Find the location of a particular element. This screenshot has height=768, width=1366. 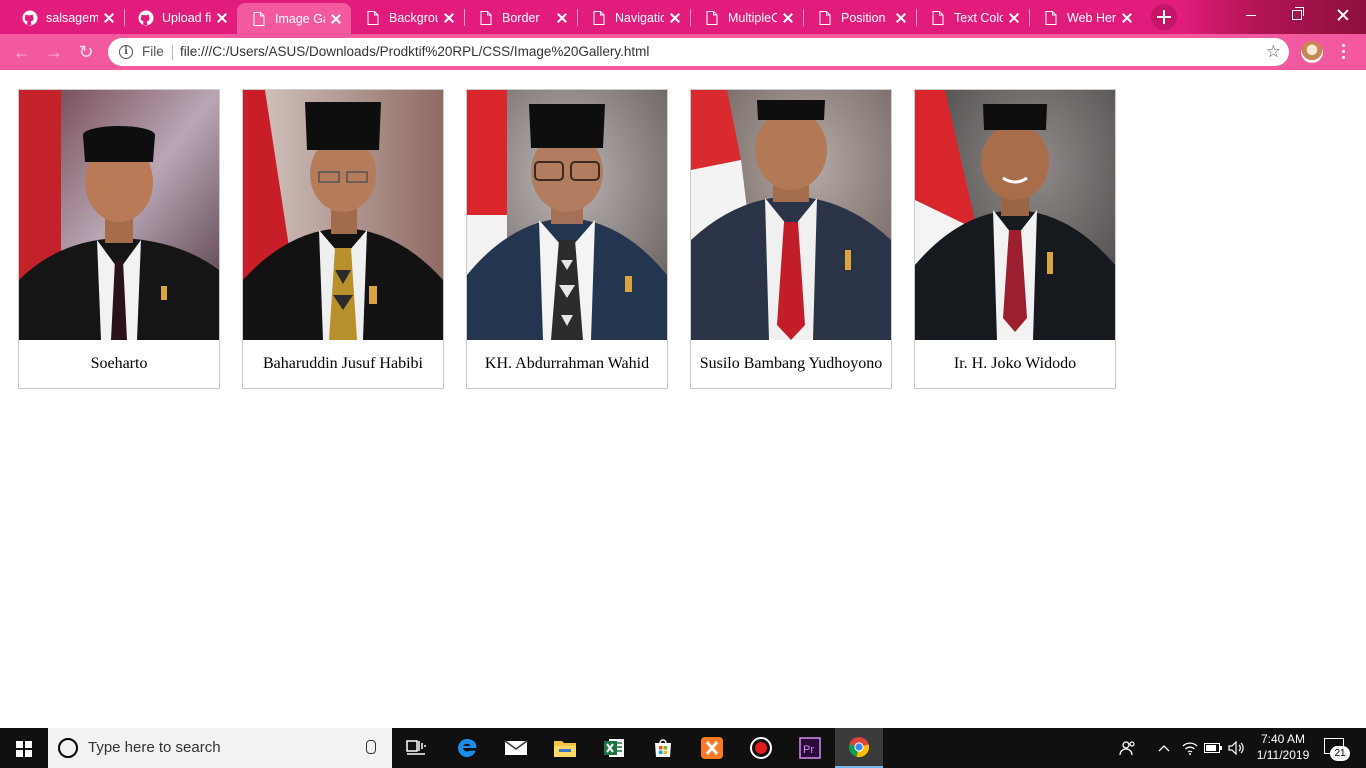

search-placeholder: Type here to search is located at coordinates (154, 747).